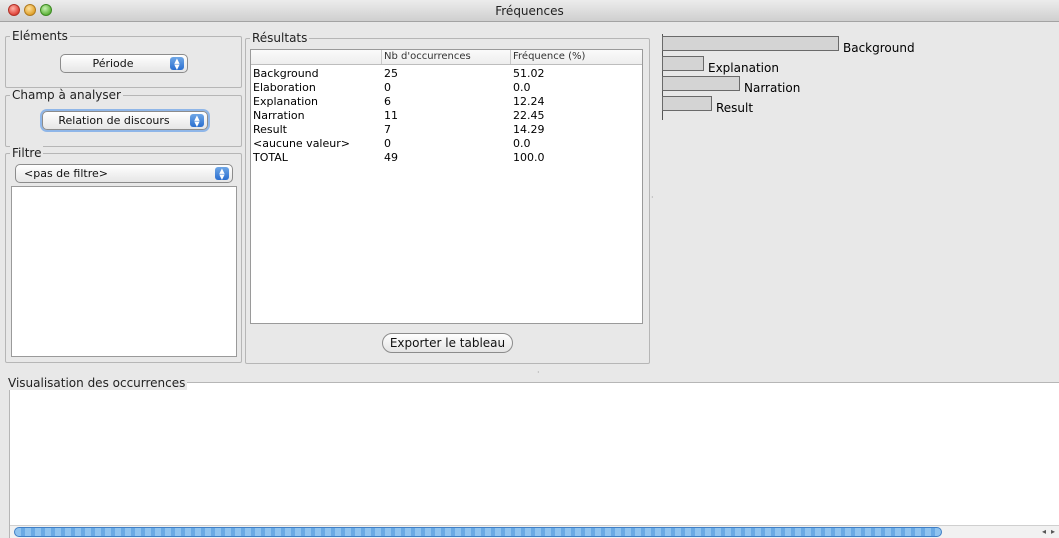 Image resolution: width=1059 pixels, height=538 pixels. What do you see at coordinates (529, 115) in the screenshot?
I see `row-frequency: 22.45` at bounding box center [529, 115].